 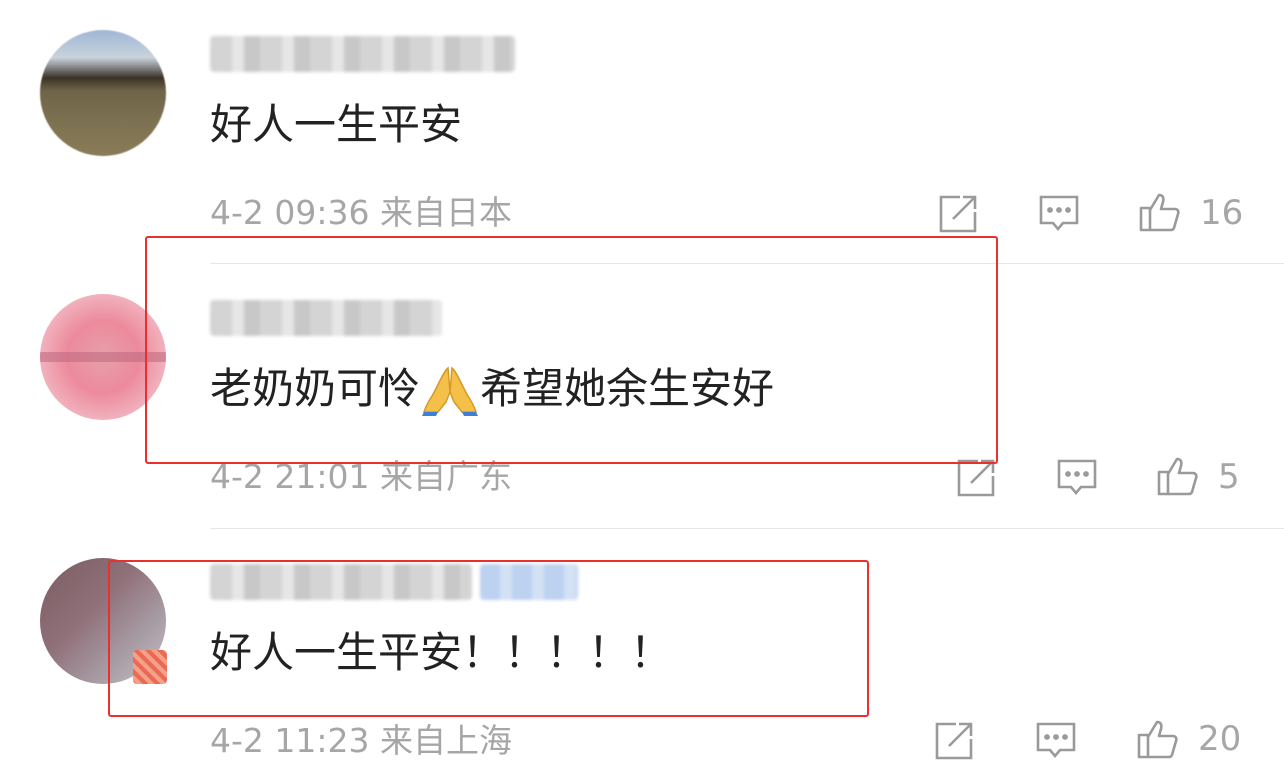 What do you see at coordinates (336, 124) in the screenshot?
I see `comment-text: 好人一生平安` at bounding box center [336, 124].